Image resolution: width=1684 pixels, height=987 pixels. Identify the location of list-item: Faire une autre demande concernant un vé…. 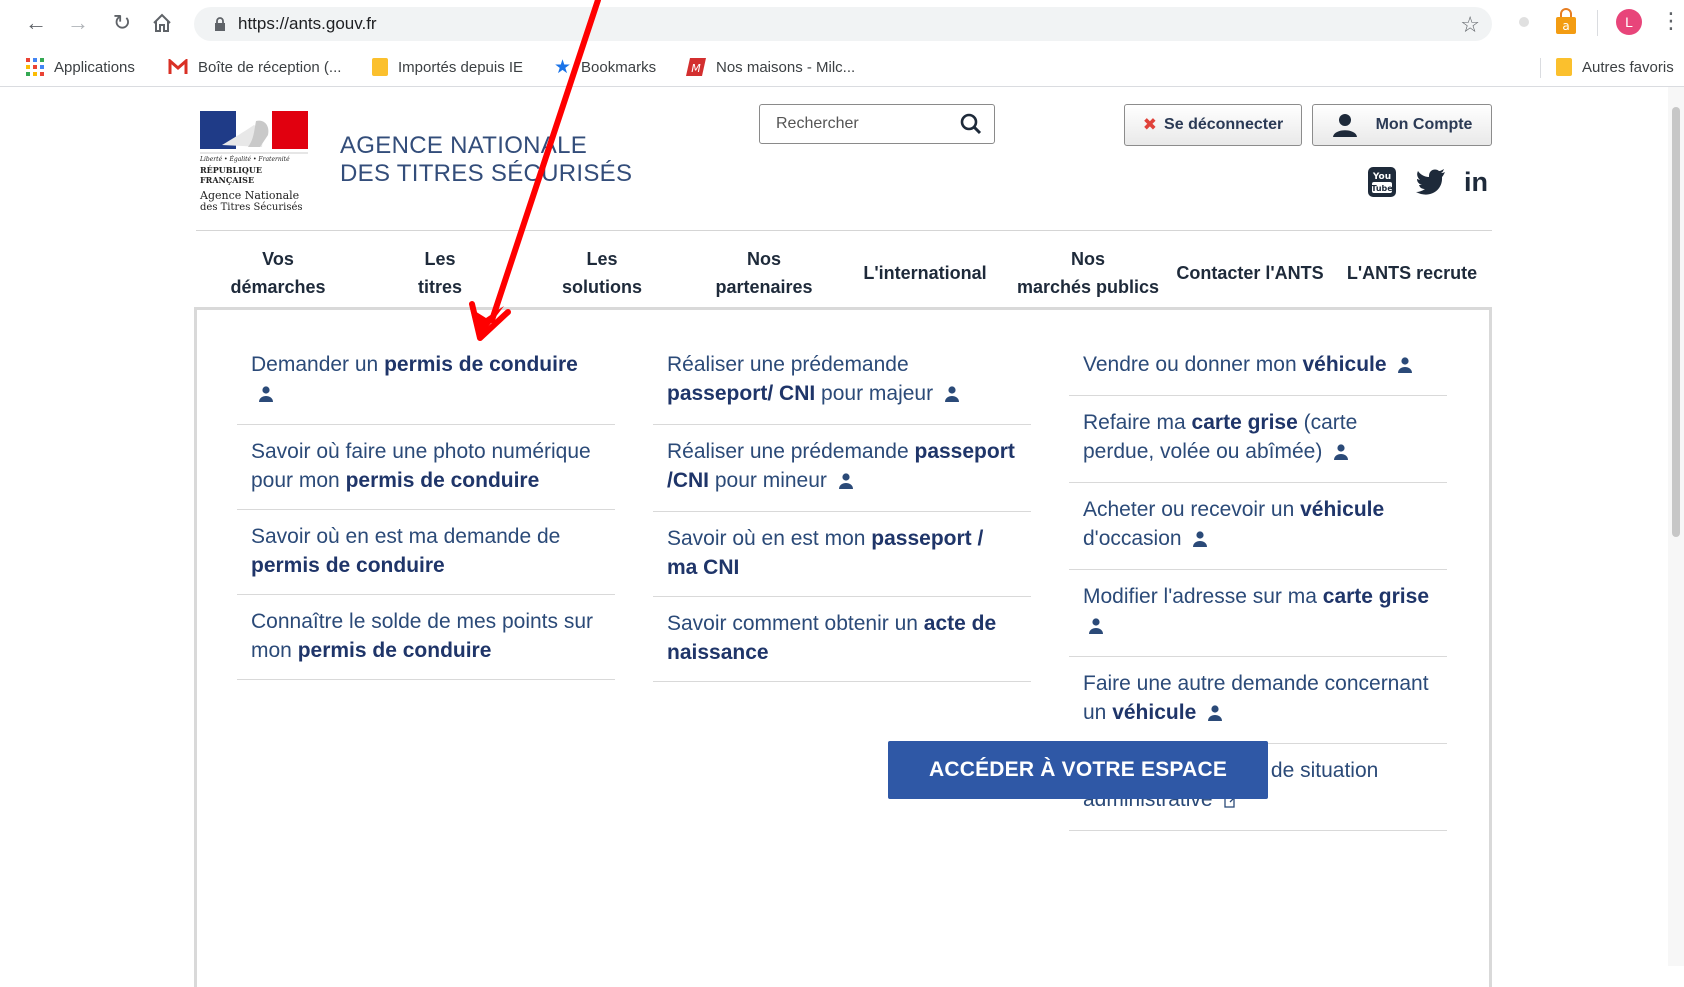
(1258, 700).